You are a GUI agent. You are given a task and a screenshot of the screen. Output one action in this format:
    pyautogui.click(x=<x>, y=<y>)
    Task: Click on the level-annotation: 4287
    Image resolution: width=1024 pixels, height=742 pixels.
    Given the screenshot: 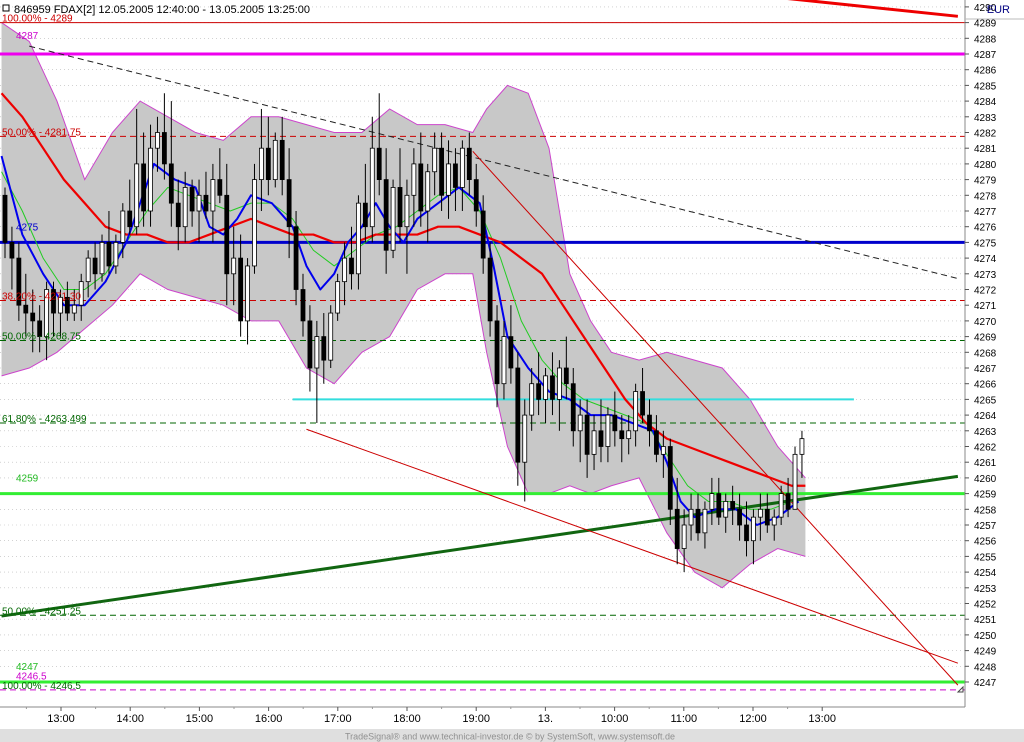 What is the action you would take?
    pyautogui.click(x=27, y=36)
    